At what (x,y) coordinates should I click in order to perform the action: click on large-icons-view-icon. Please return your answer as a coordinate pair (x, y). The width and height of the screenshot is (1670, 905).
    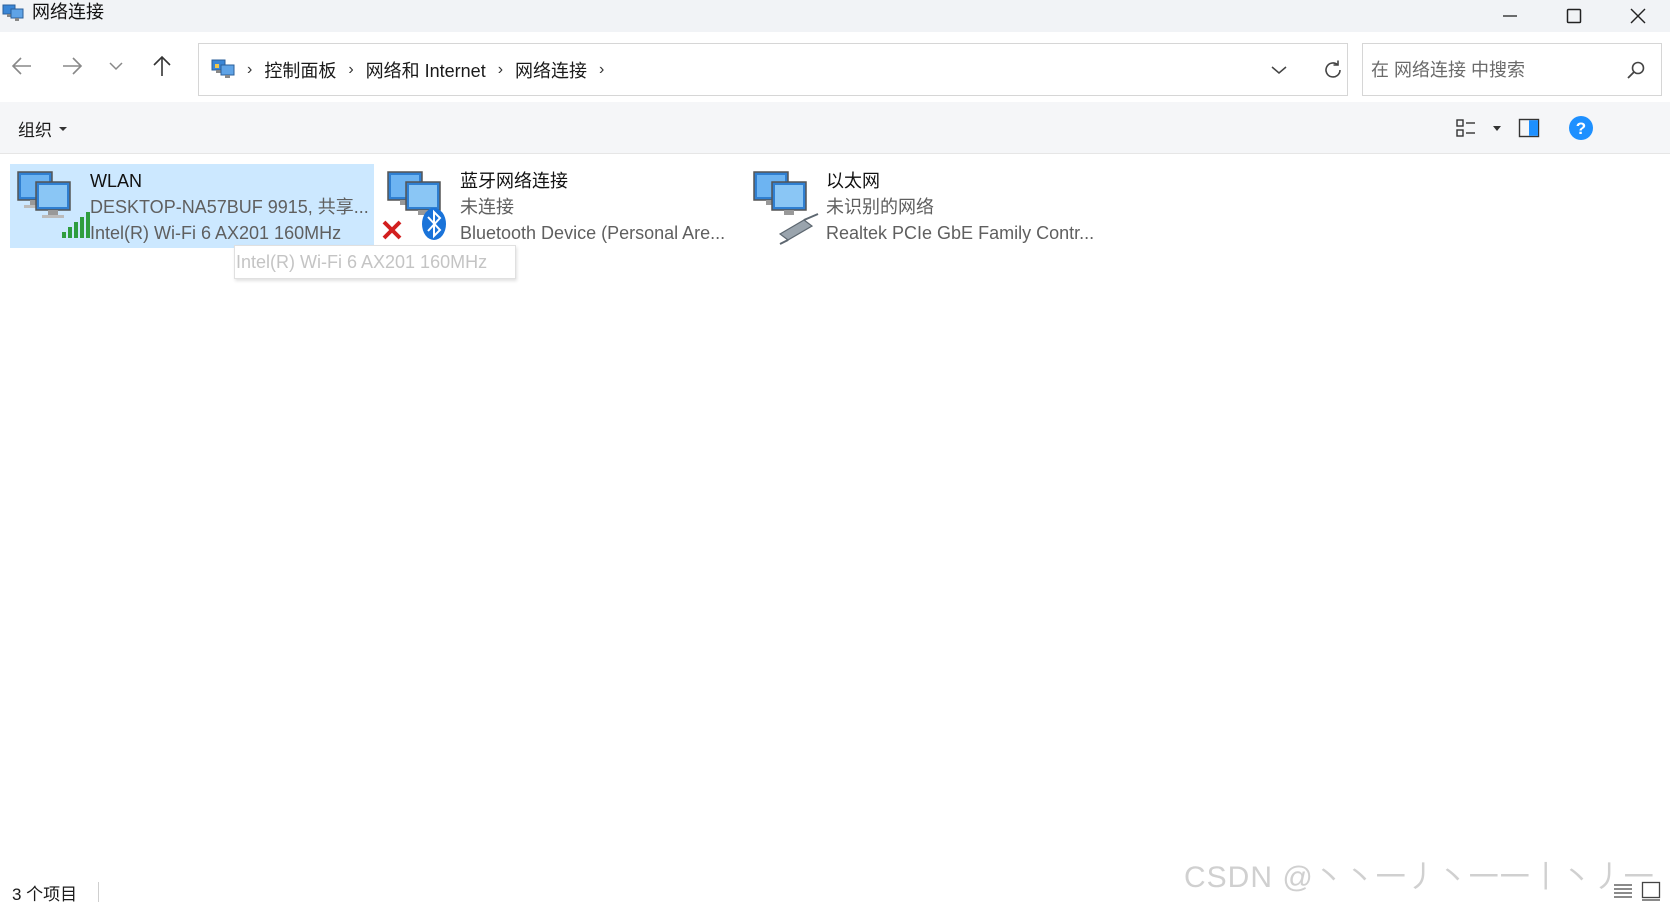
    Looking at the image, I should click on (1651, 891).